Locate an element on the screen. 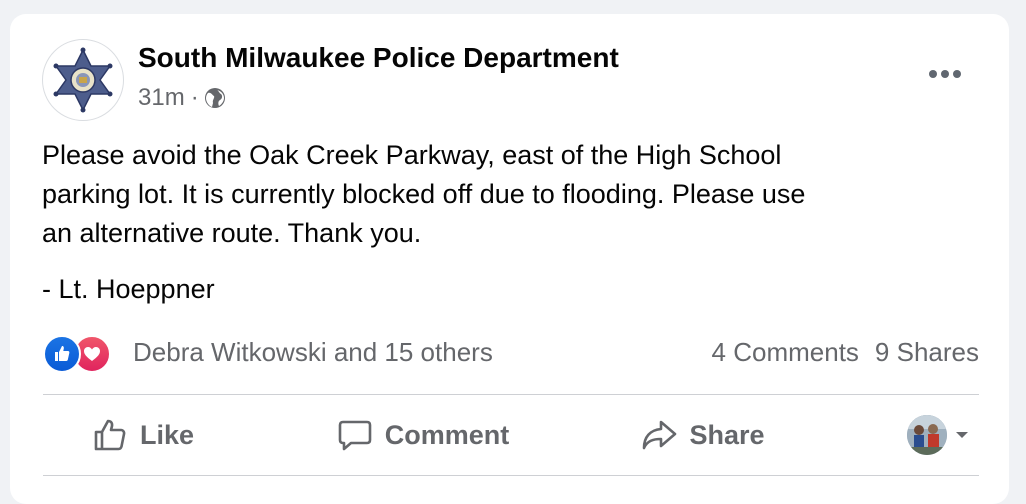 The width and height of the screenshot is (1026, 504). comment-button: Comment is located at coordinates (423, 435).